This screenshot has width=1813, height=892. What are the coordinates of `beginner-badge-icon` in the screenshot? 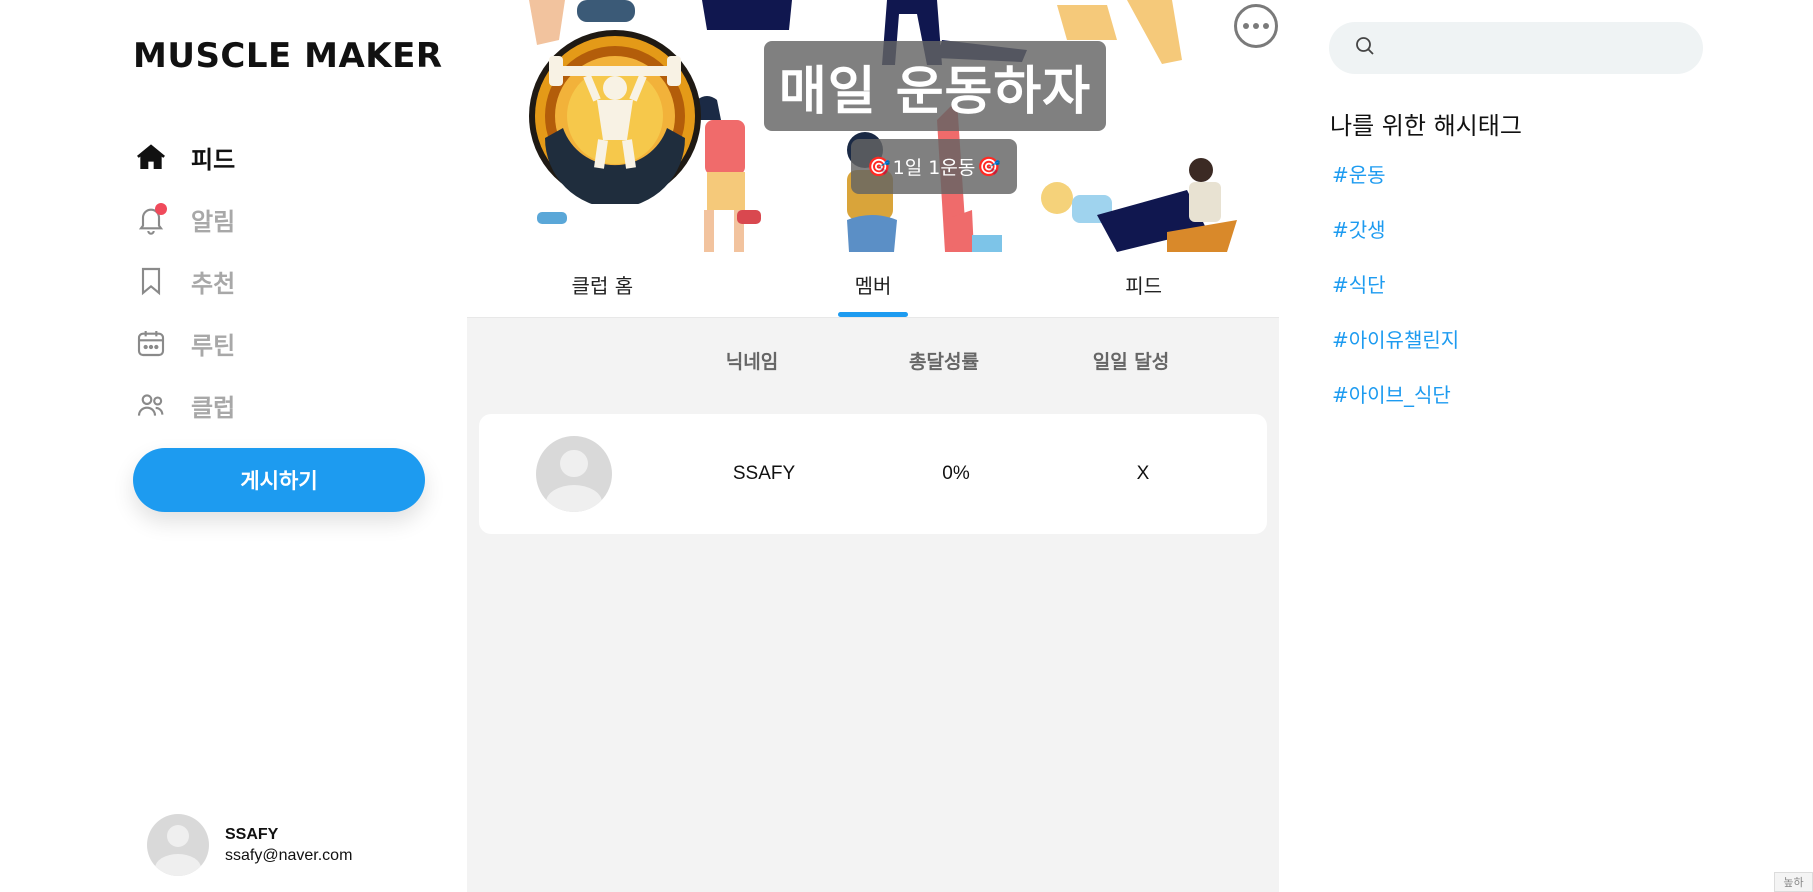 It's located at (615, 117).